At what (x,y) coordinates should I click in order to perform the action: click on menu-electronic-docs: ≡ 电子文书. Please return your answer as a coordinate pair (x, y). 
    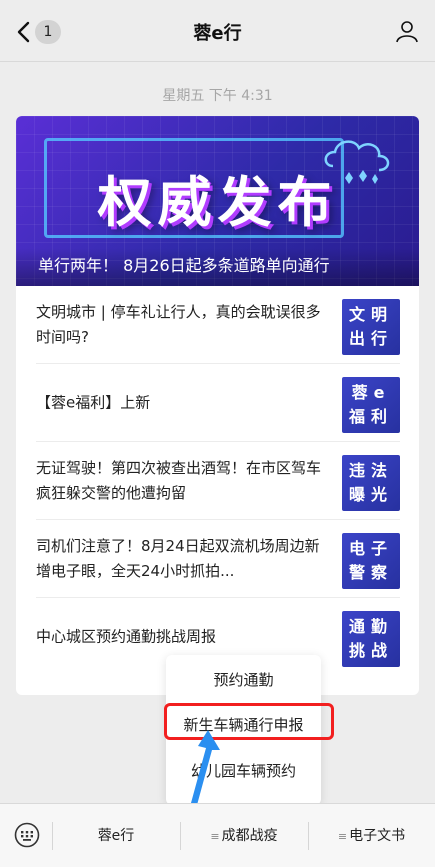
    Looking at the image, I should click on (371, 835).